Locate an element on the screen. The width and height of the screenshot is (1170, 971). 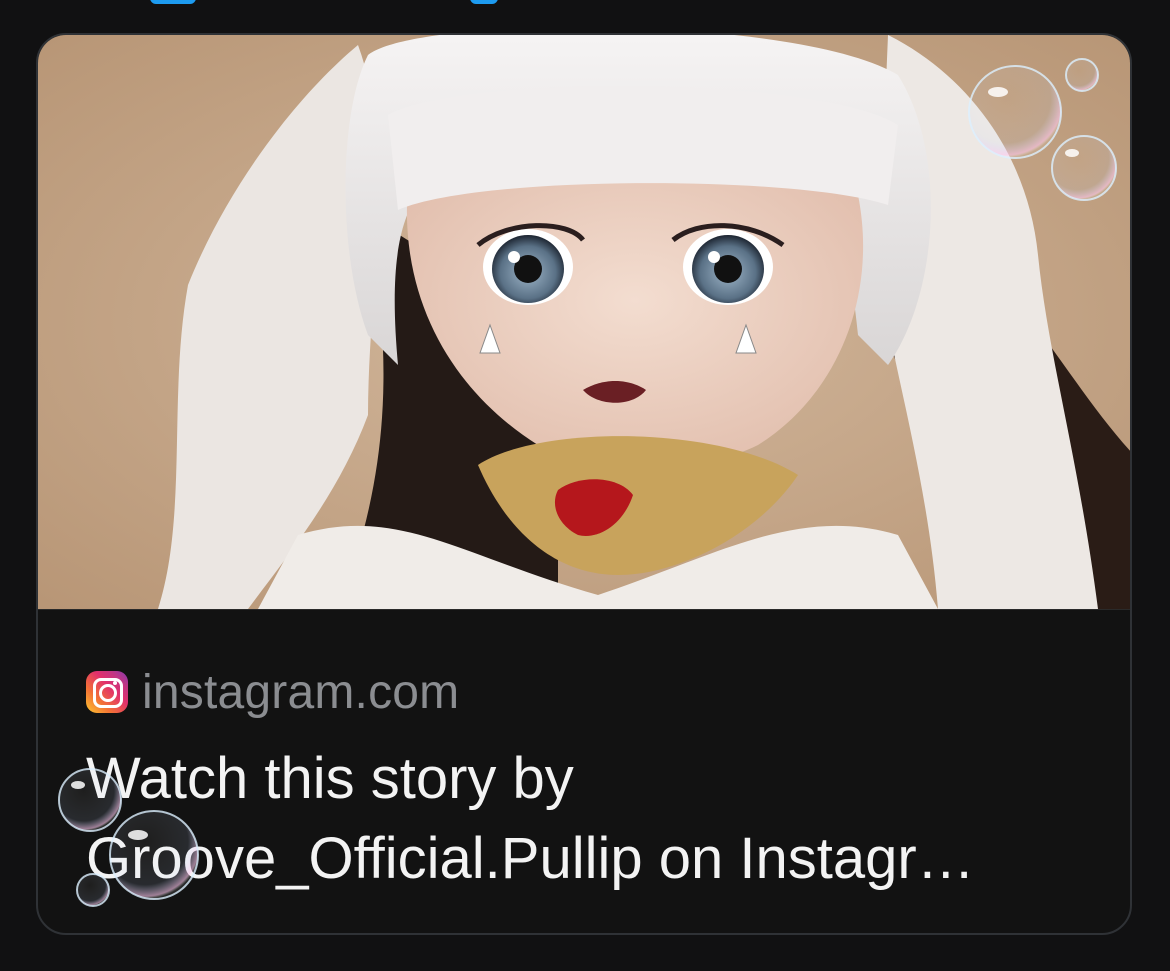
link-source: instagram.com is located at coordinates (273, 692).